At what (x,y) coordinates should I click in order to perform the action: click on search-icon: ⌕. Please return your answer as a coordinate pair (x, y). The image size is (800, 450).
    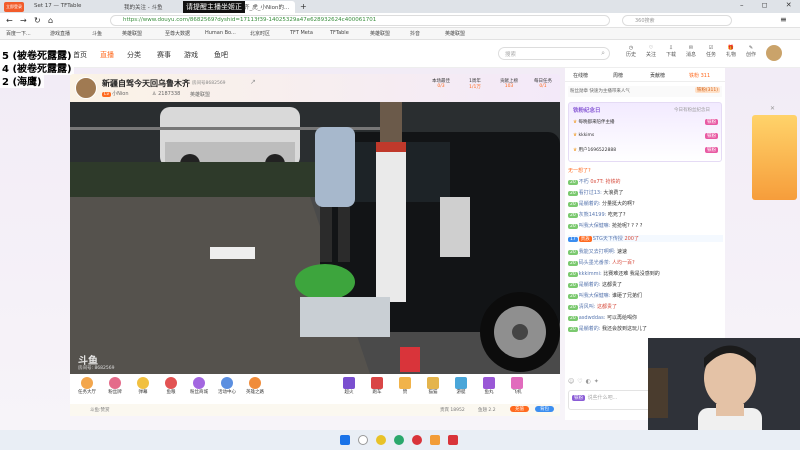
    Looking at the image, I should click on (603, 53).